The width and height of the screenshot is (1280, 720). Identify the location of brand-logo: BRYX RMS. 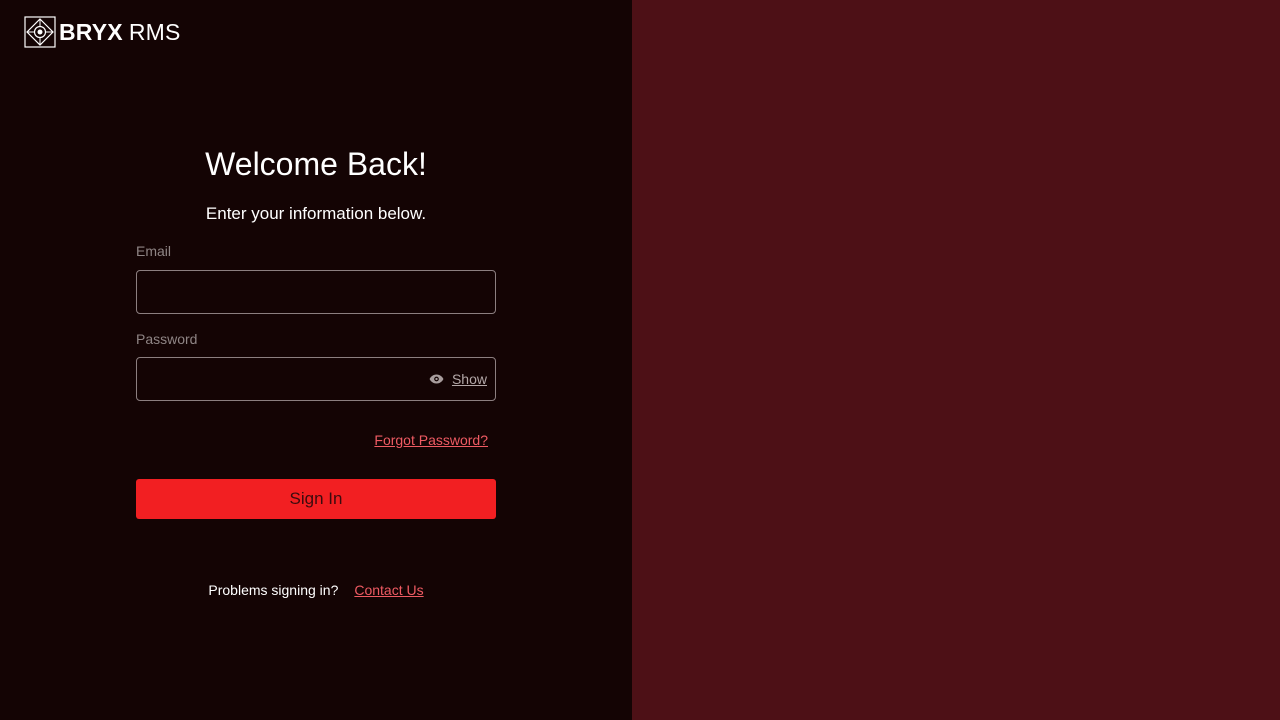
(102, 32).